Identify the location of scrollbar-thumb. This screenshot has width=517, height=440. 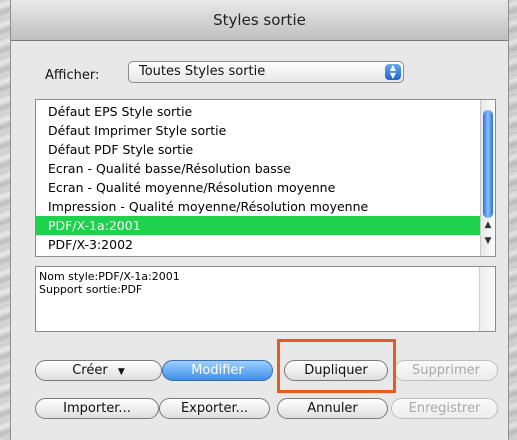
(488, 164).